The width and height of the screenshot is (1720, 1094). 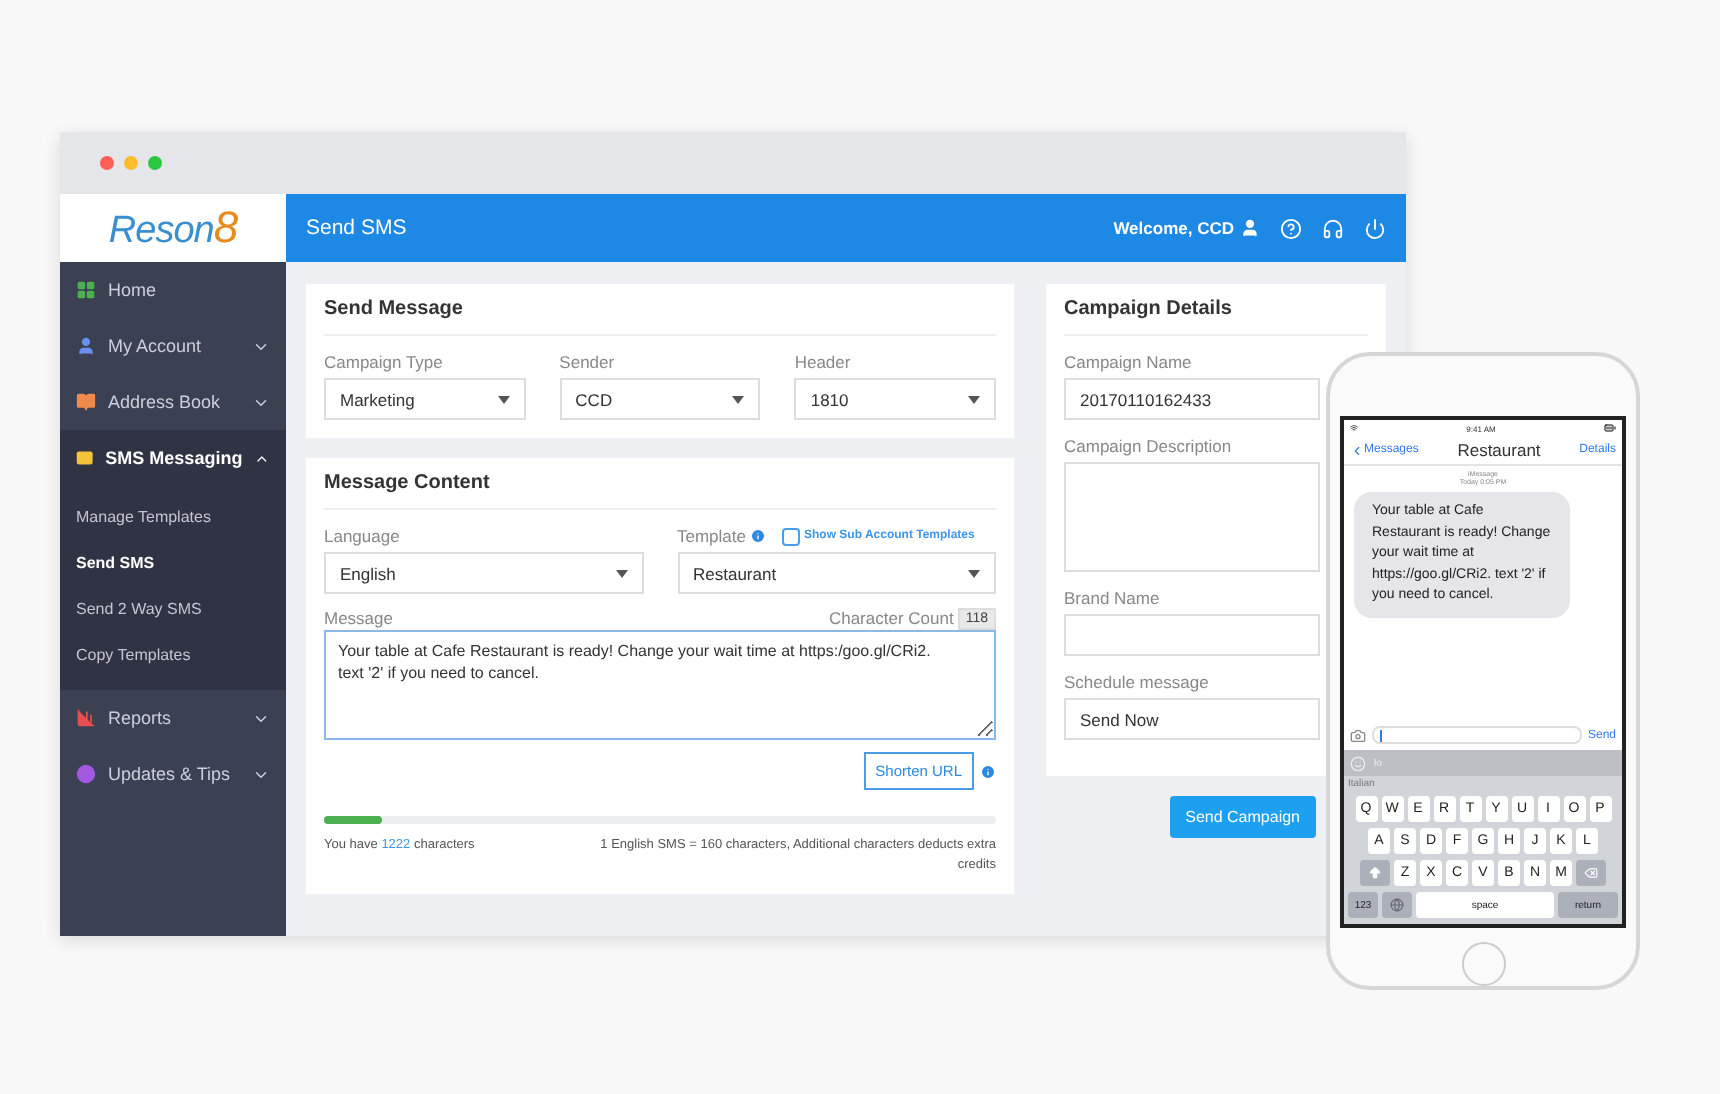 I want to click on message-input, so click(x=1477, y=735).